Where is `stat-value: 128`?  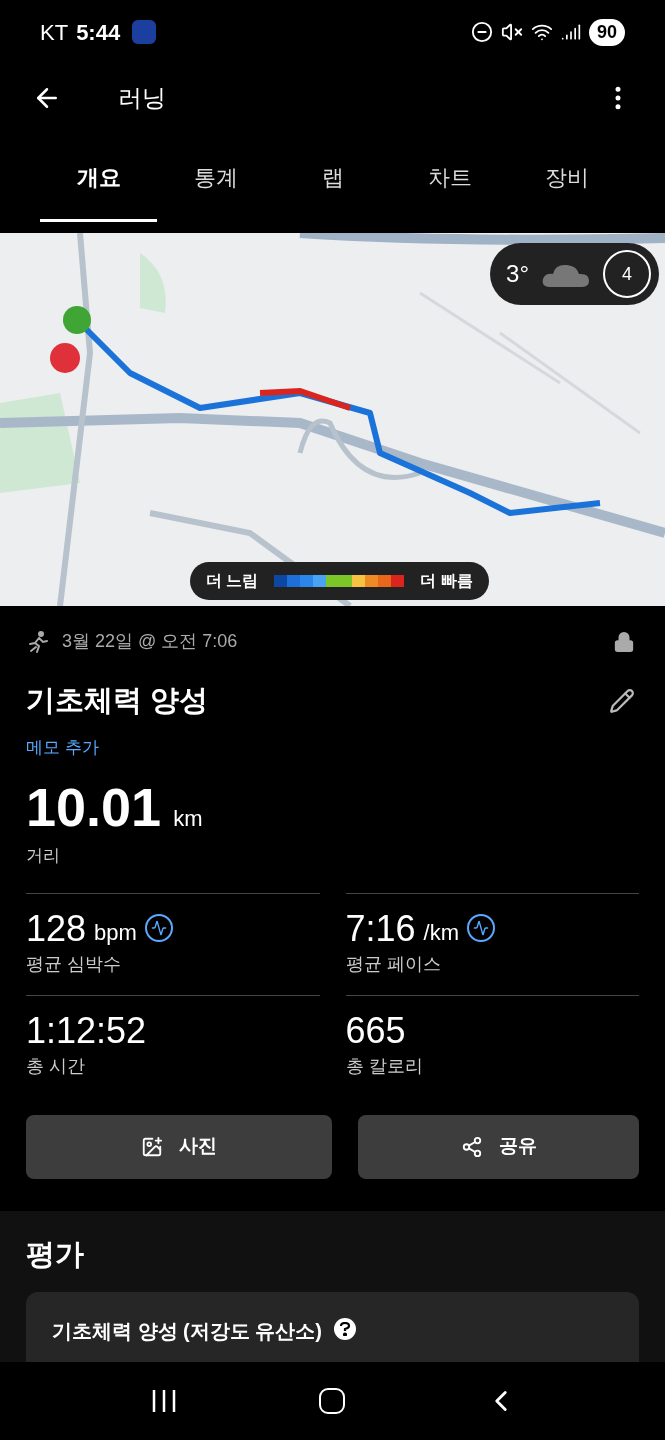 stat-value: 128 is located at coordinates (56, 928).